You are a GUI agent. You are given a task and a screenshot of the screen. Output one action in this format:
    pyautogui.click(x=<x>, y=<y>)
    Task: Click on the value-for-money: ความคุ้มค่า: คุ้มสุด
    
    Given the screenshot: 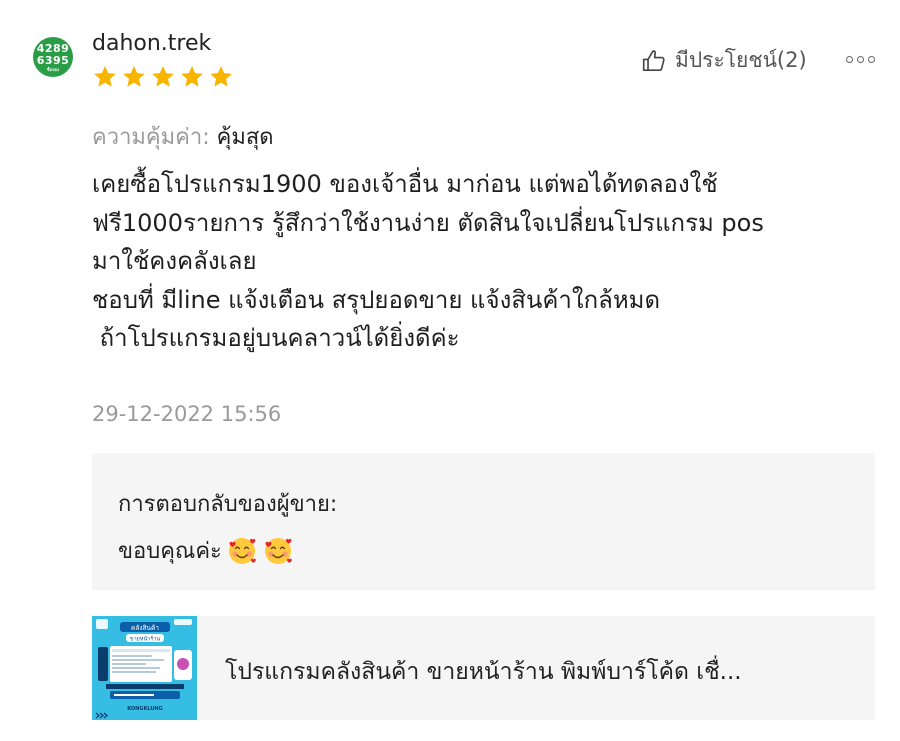 What is the action you would take?
    pyautogui.click(x=183, y=136)
    